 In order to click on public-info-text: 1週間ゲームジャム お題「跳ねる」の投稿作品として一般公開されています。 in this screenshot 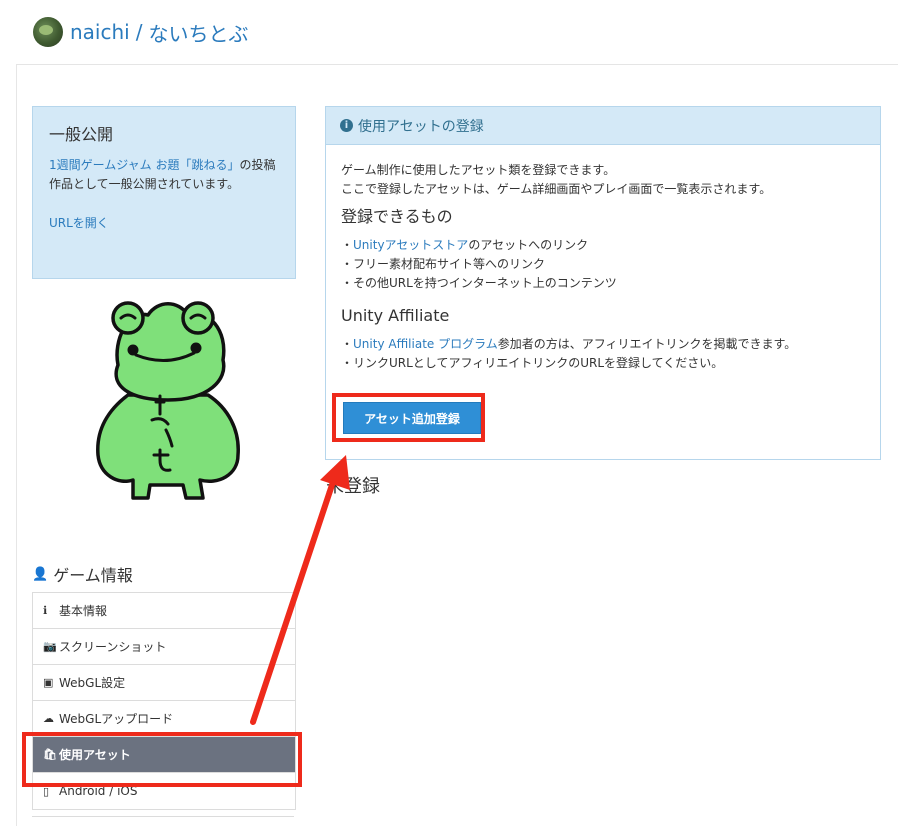, I will do `click(164, 175)`.